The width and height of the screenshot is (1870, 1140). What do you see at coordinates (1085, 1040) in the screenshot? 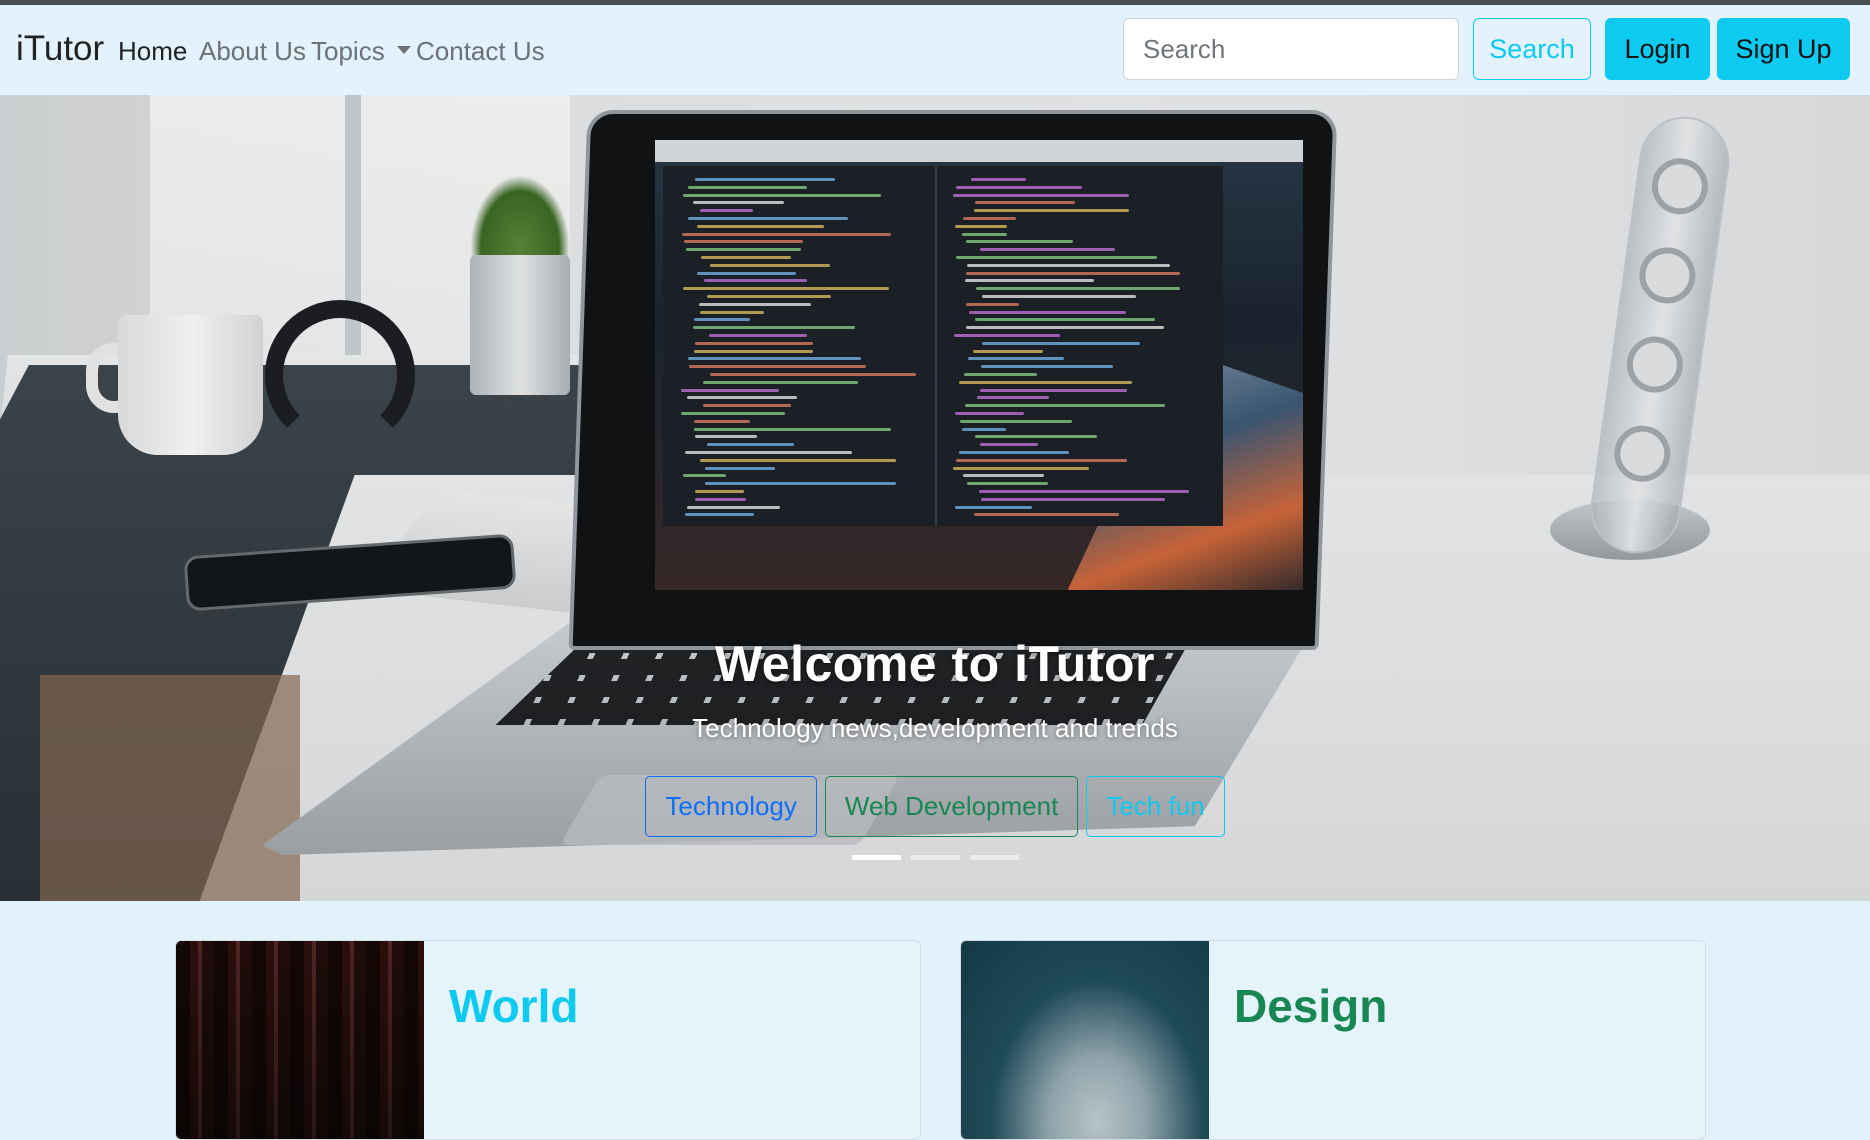
I see `card-design-image` at bounding box center [1085, 1040].